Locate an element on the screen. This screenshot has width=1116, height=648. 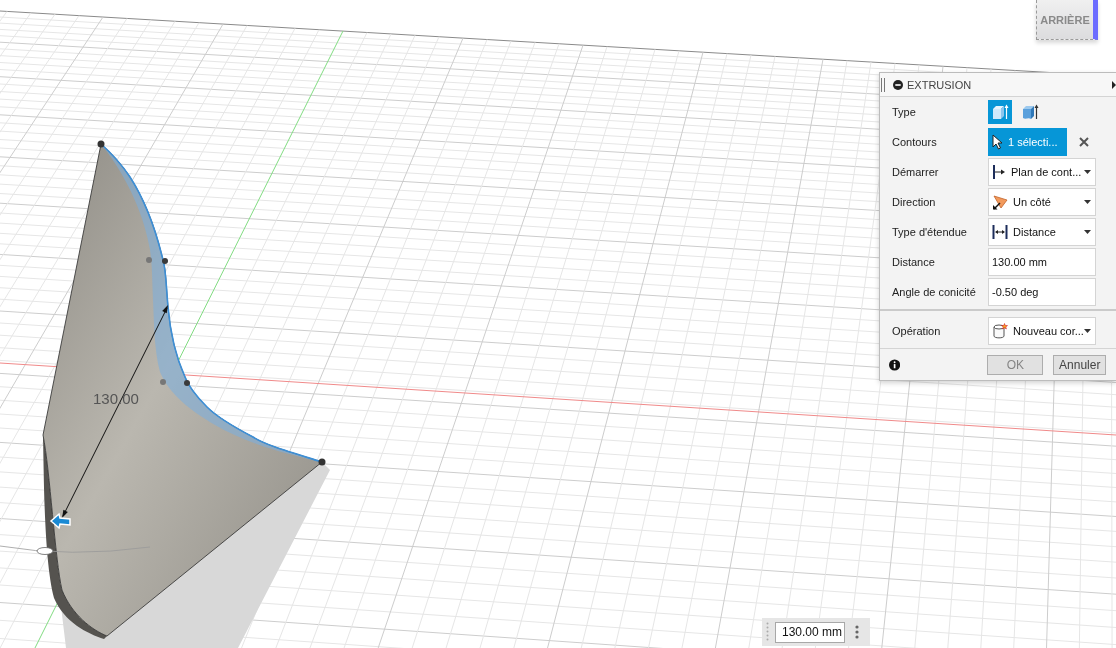
distance-field: 130.00 mm is located at coordinates (810, 632).